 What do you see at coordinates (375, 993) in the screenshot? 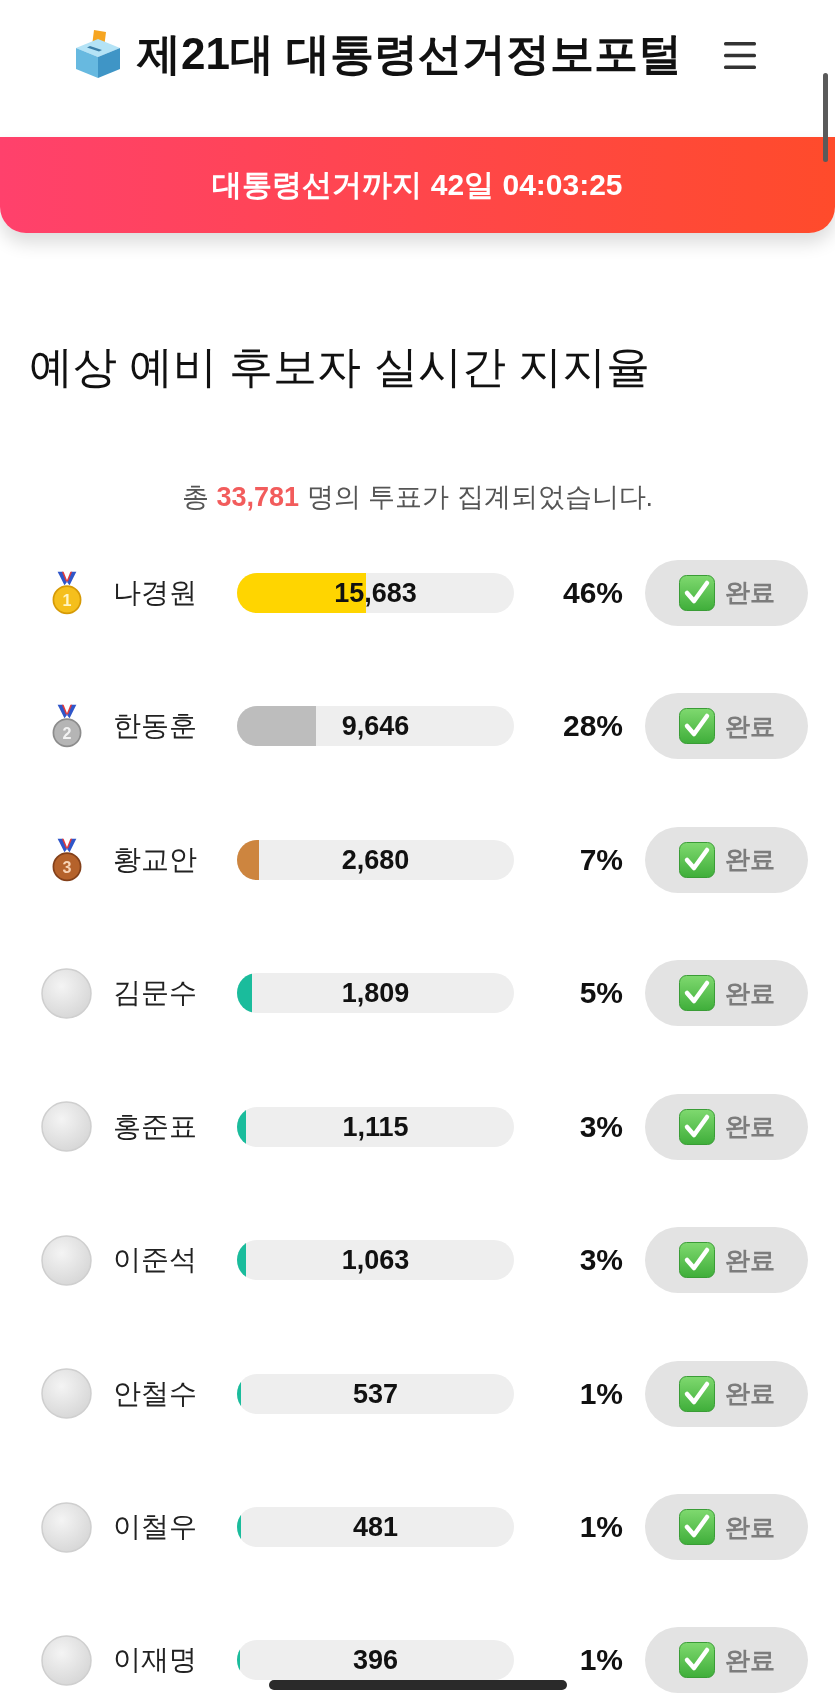
I see `vote-count: 1,809` at bounding box center [375, 993].